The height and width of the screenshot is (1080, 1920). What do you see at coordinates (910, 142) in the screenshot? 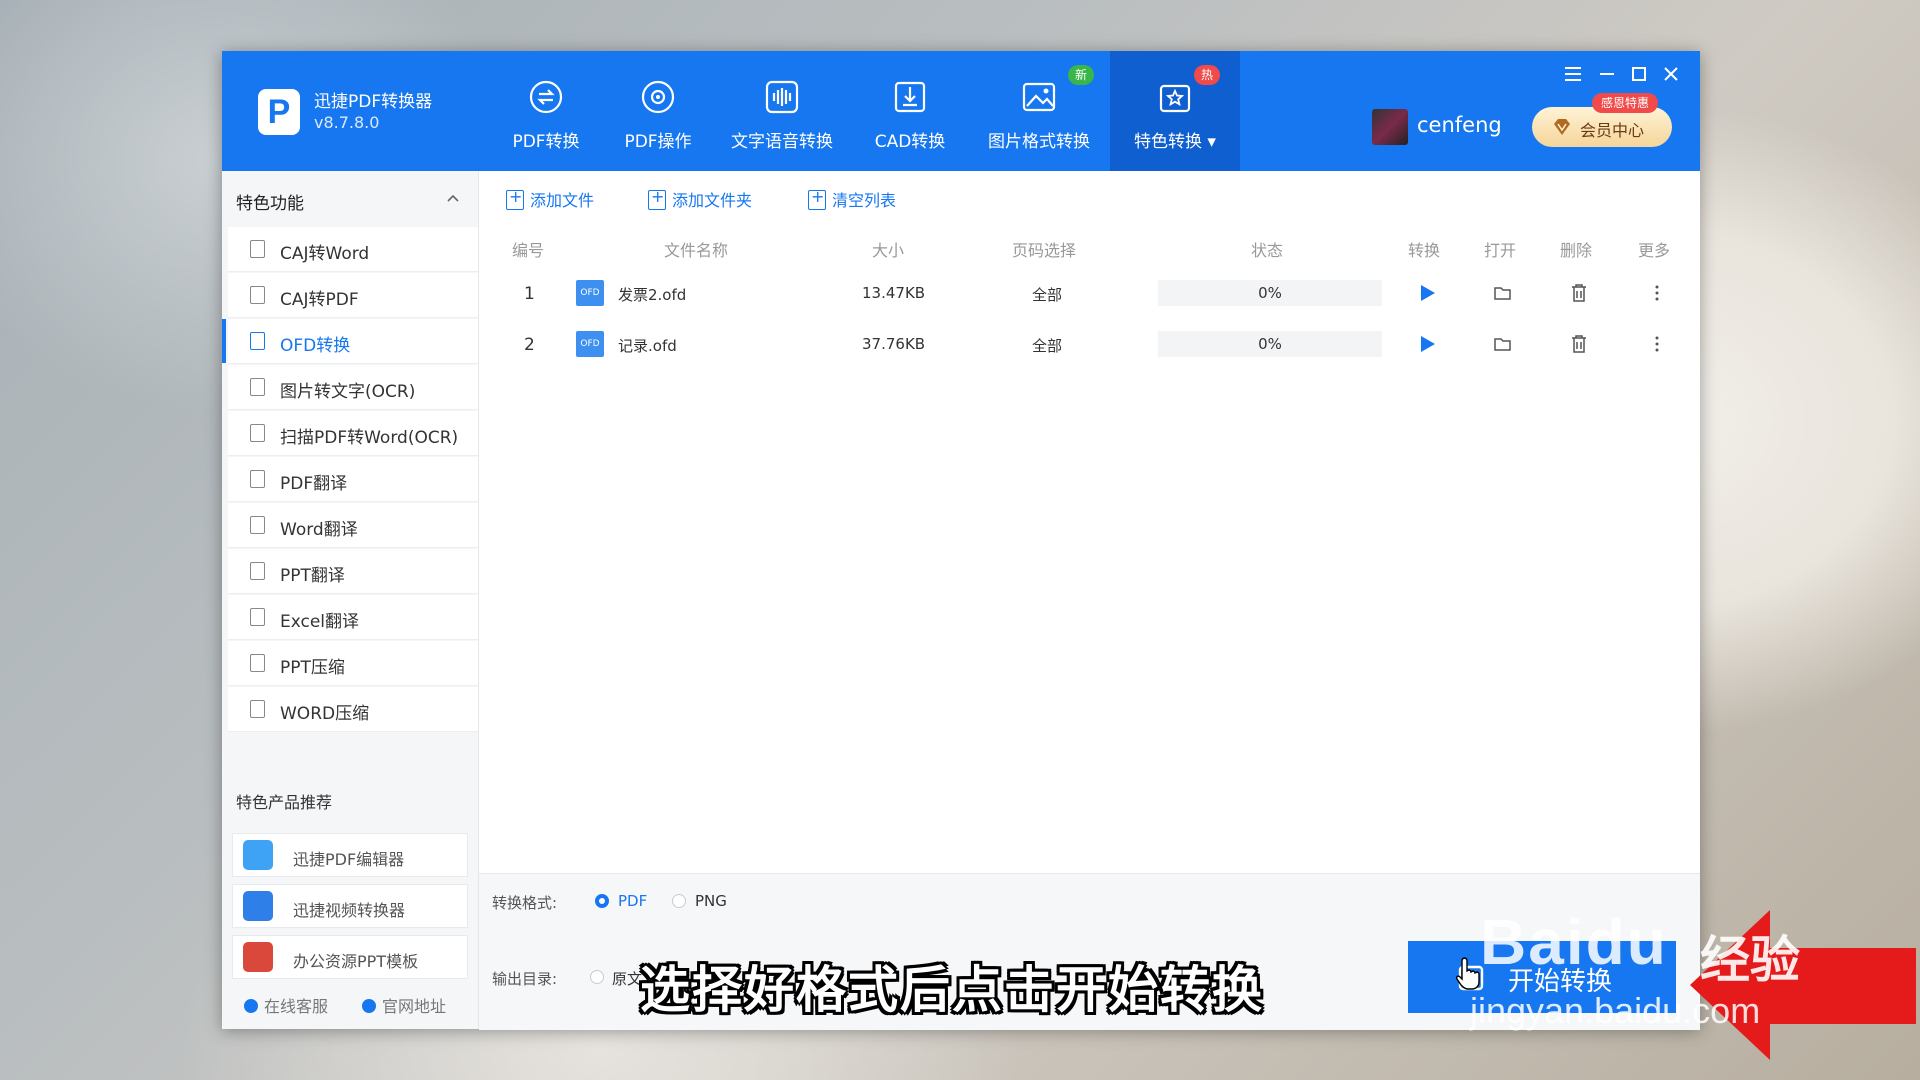
I see `nav-label: CAD转换` at bounding box center [910, 142].